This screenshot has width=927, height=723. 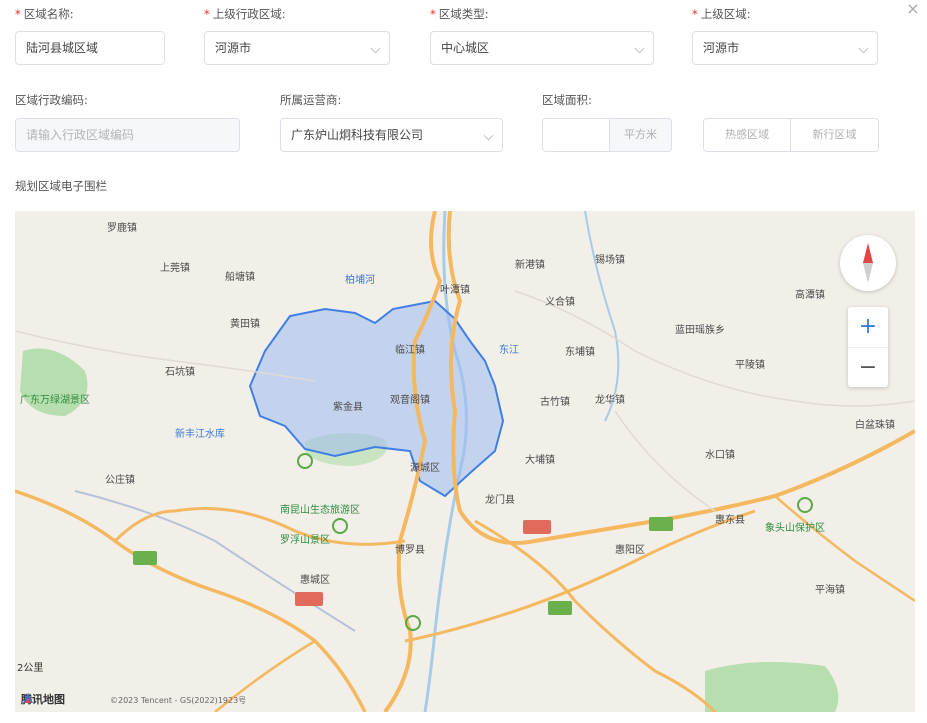 What do you see at coordinates (459, 14) in the screenshot?
I see `region-type-label: * 区域类型:` at bounding box center [459, 14].